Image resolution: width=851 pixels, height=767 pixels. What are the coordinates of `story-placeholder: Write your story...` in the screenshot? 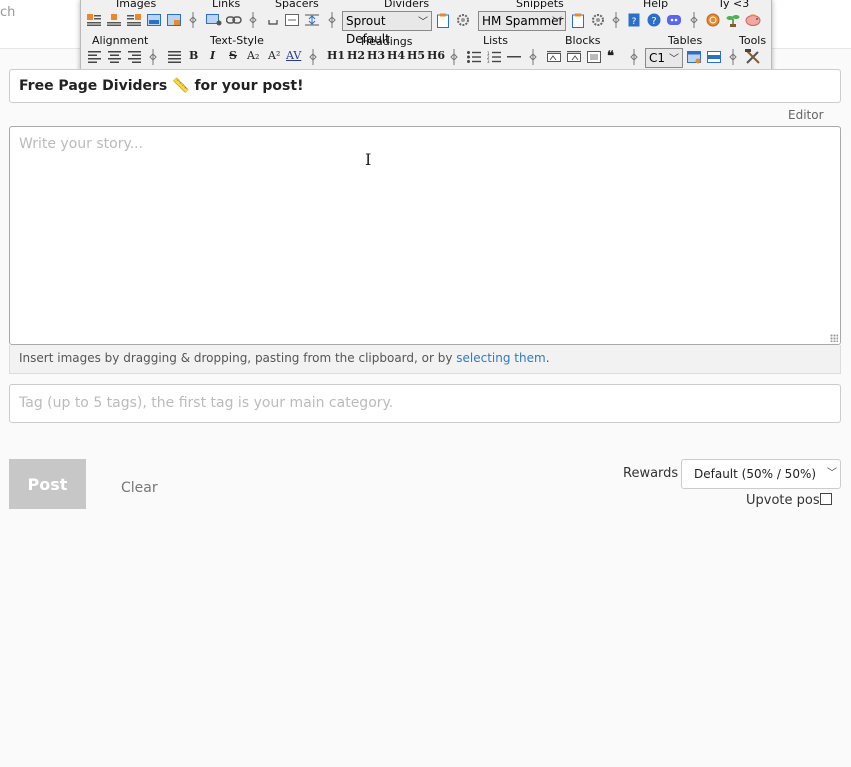 It's located at (81, 144).